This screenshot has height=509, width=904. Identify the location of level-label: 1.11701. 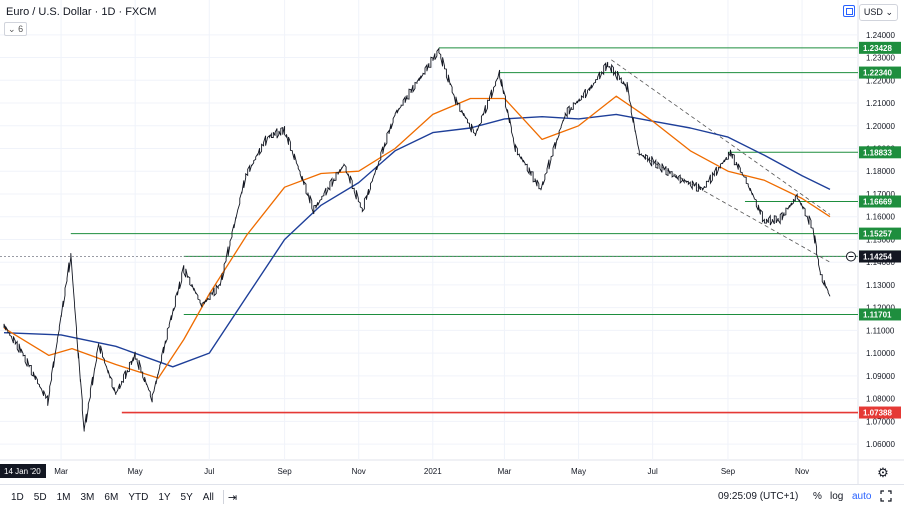
(877, 314).